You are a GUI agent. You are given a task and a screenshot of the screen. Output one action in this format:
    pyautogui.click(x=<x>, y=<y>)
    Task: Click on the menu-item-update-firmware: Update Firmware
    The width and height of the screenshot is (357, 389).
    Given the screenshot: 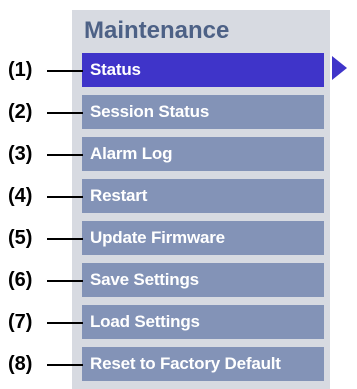 What is the action you would take?
    pyautogui.click(x=203, y=238)
    